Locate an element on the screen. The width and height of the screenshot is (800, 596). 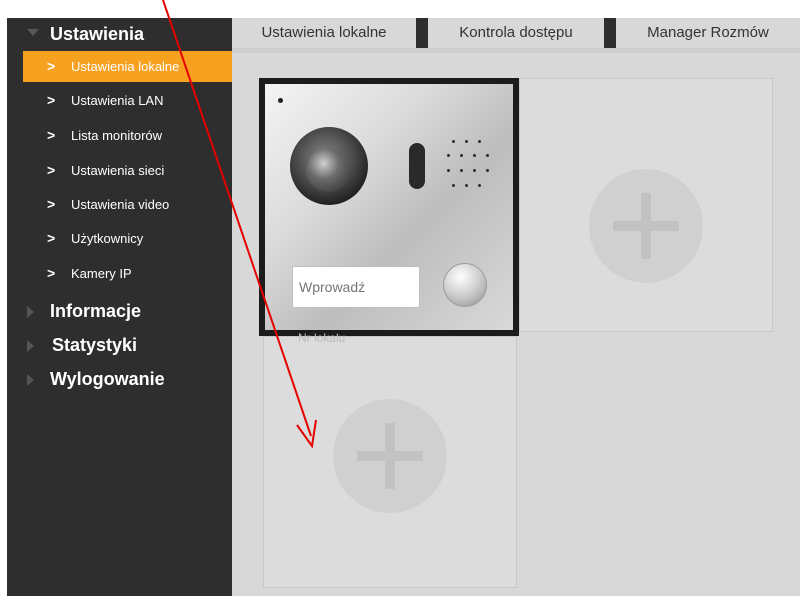
led-indicator is located at coordinates (280, 100).